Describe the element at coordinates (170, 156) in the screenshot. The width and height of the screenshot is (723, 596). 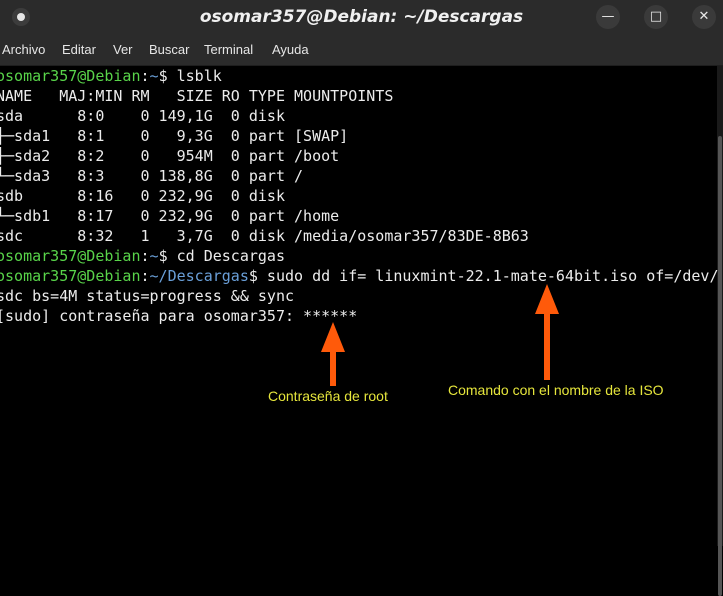
I see `lsblk-row: ├─sda2 8:2 0 954M 0 part /boot` at that location.